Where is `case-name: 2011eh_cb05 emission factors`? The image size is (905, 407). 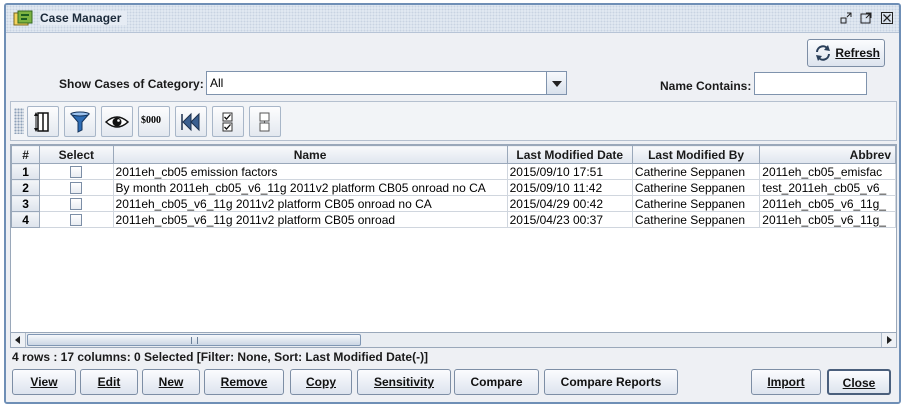
case-name: 2011eh_cb05 emission factors is located at coordinates (310, 171).